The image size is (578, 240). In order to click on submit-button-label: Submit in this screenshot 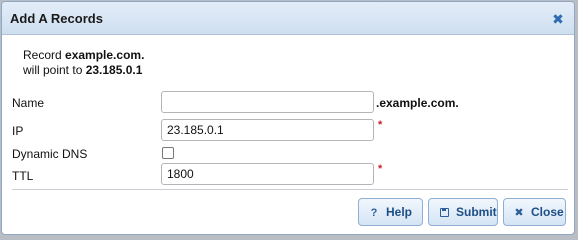, I will do `click(476, 212)`.